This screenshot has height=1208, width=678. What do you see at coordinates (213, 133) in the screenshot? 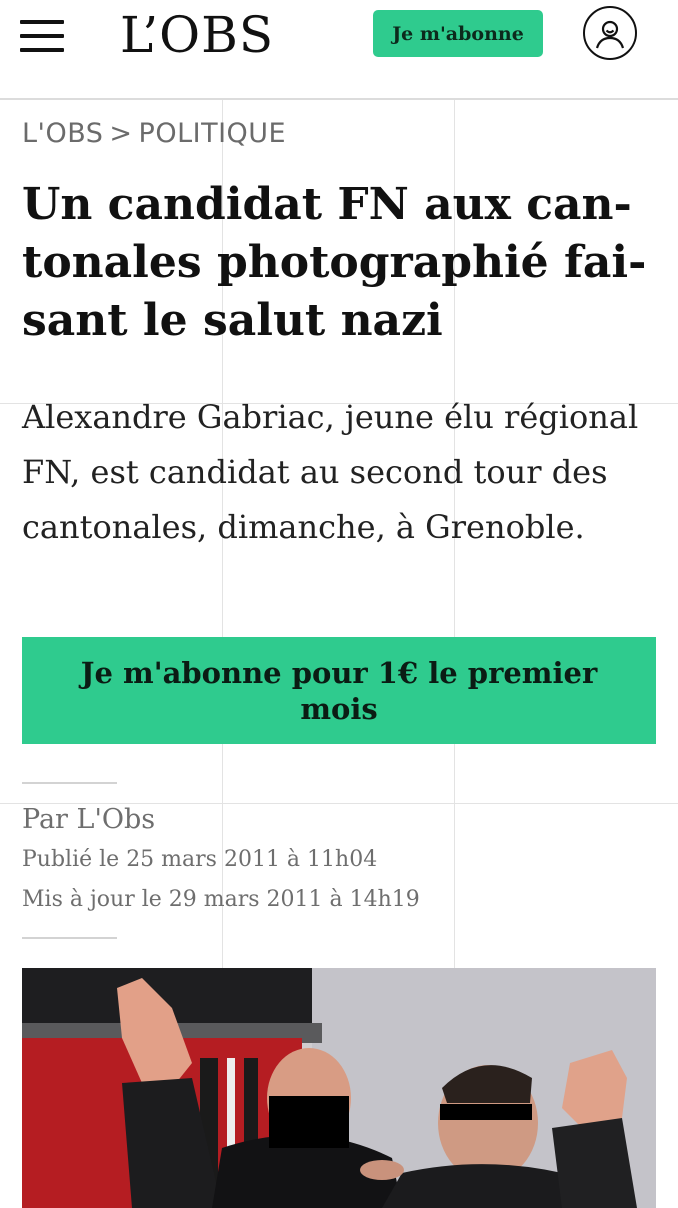
I see `breadcrumb-section-link: POLITIQUE` at bounding box center [213, 133].